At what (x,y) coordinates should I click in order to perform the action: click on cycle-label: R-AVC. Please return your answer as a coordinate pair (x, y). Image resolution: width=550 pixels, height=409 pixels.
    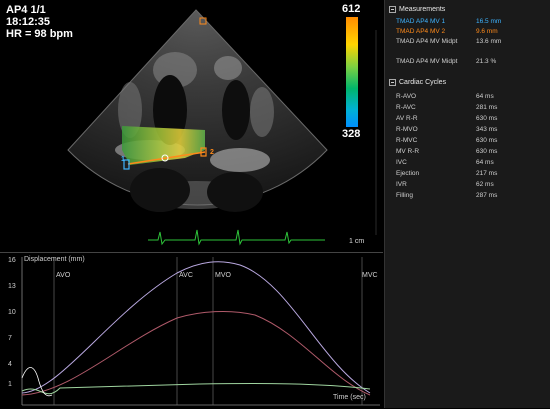
    Looking at the image, I should click on (406, 107).